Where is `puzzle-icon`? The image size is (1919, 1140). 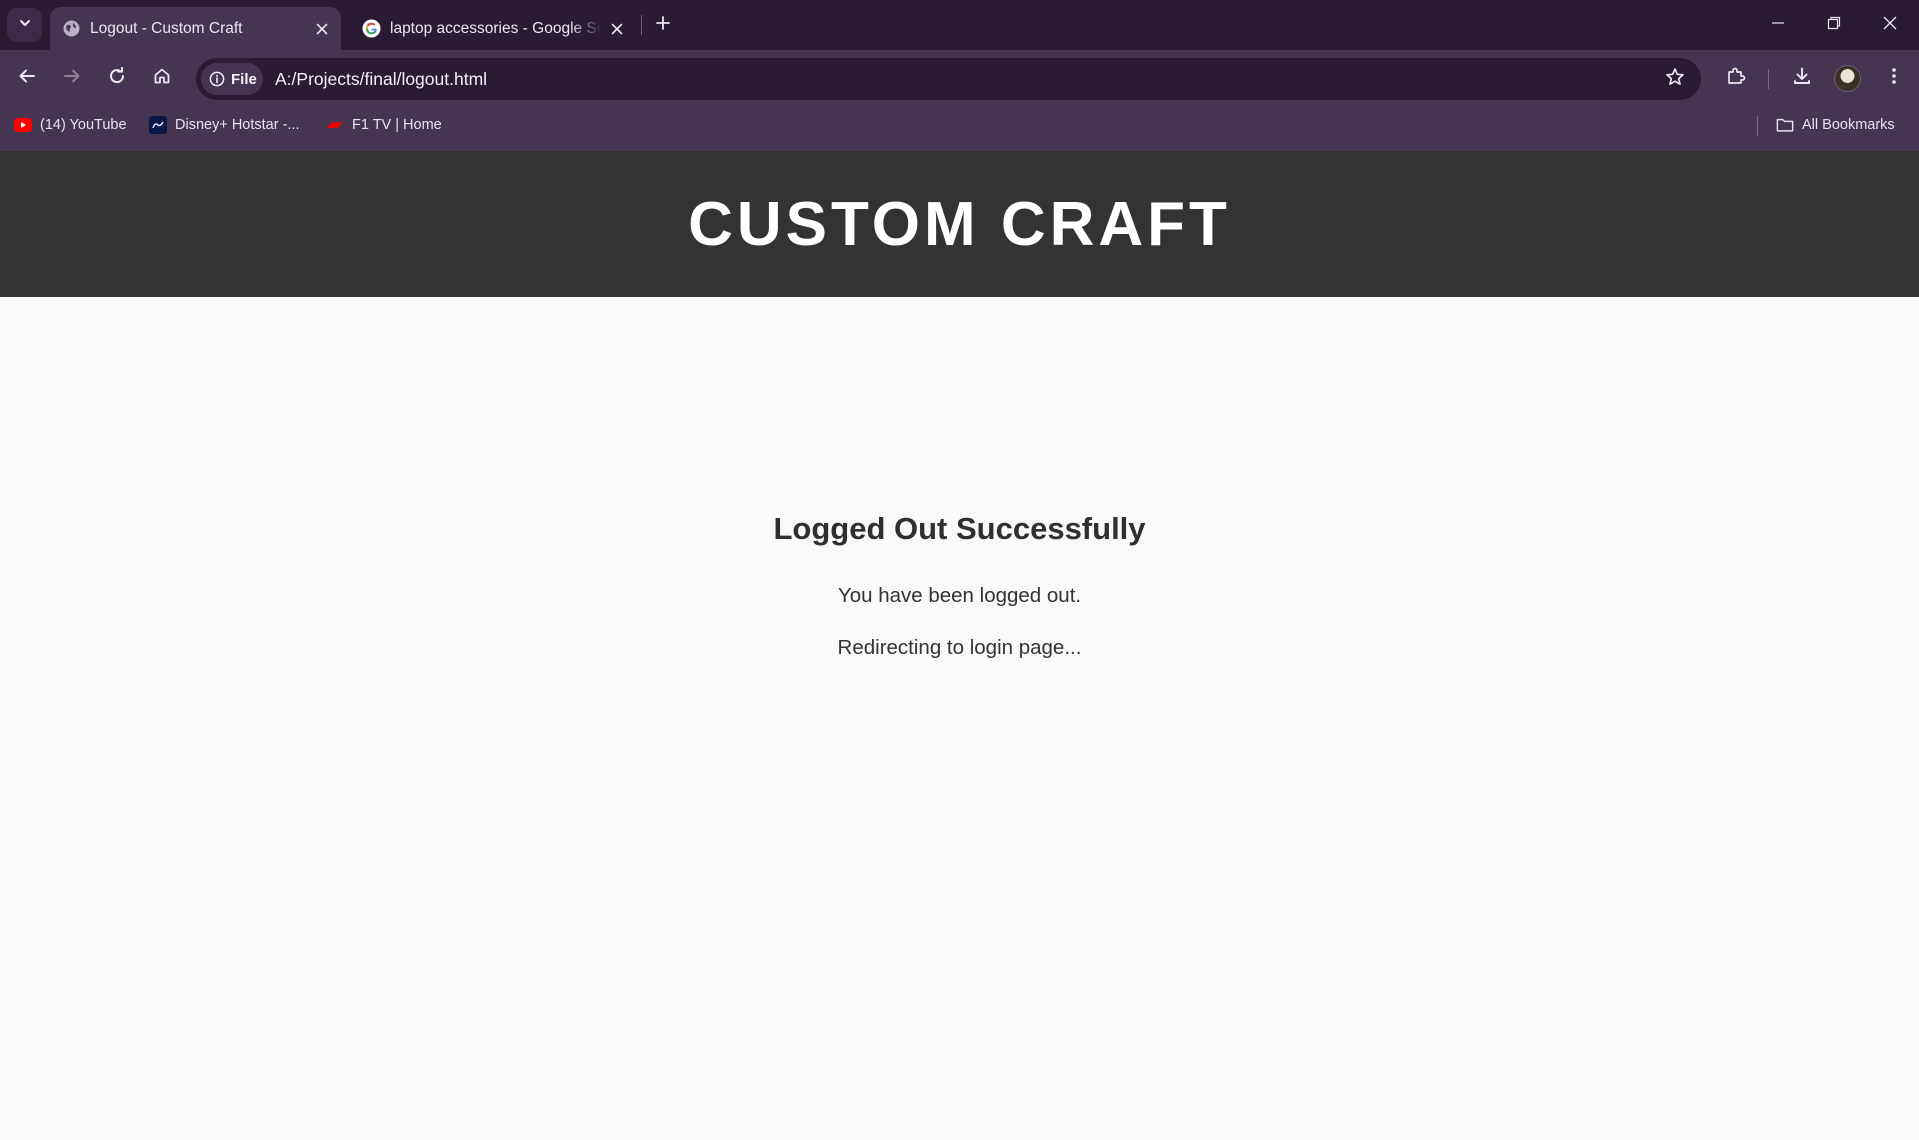
puzzle-icon is located at coordinates (1736, 78).